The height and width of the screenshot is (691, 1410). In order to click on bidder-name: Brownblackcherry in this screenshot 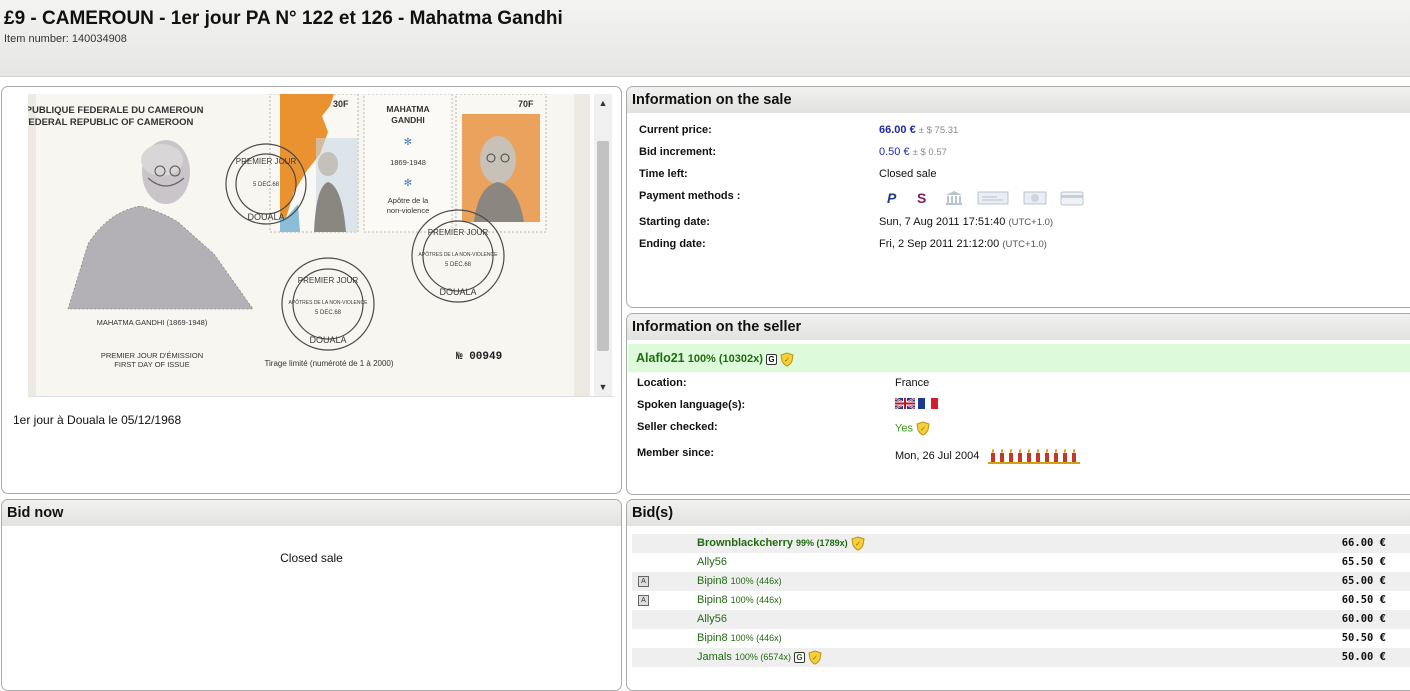, I will do `click(745, 543)`.